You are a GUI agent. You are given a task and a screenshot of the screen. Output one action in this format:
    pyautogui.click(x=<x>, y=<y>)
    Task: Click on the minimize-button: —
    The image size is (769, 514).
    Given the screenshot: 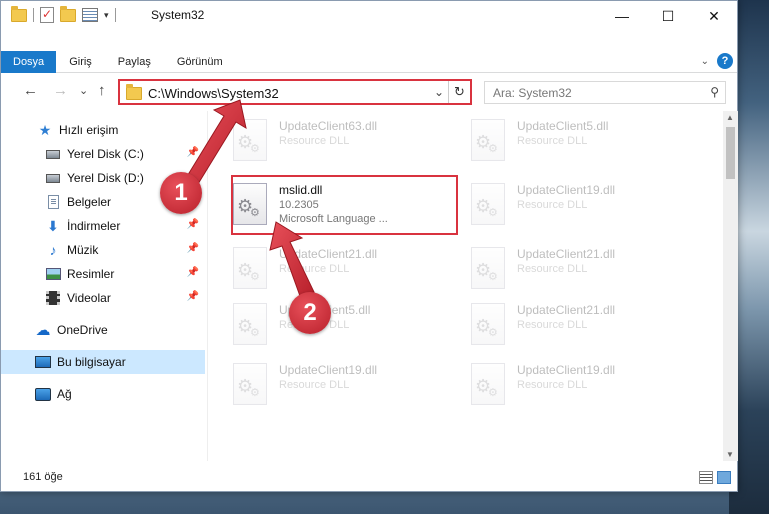 What is the action you would take?
    pyautogui.click(x=622, y=16)
    